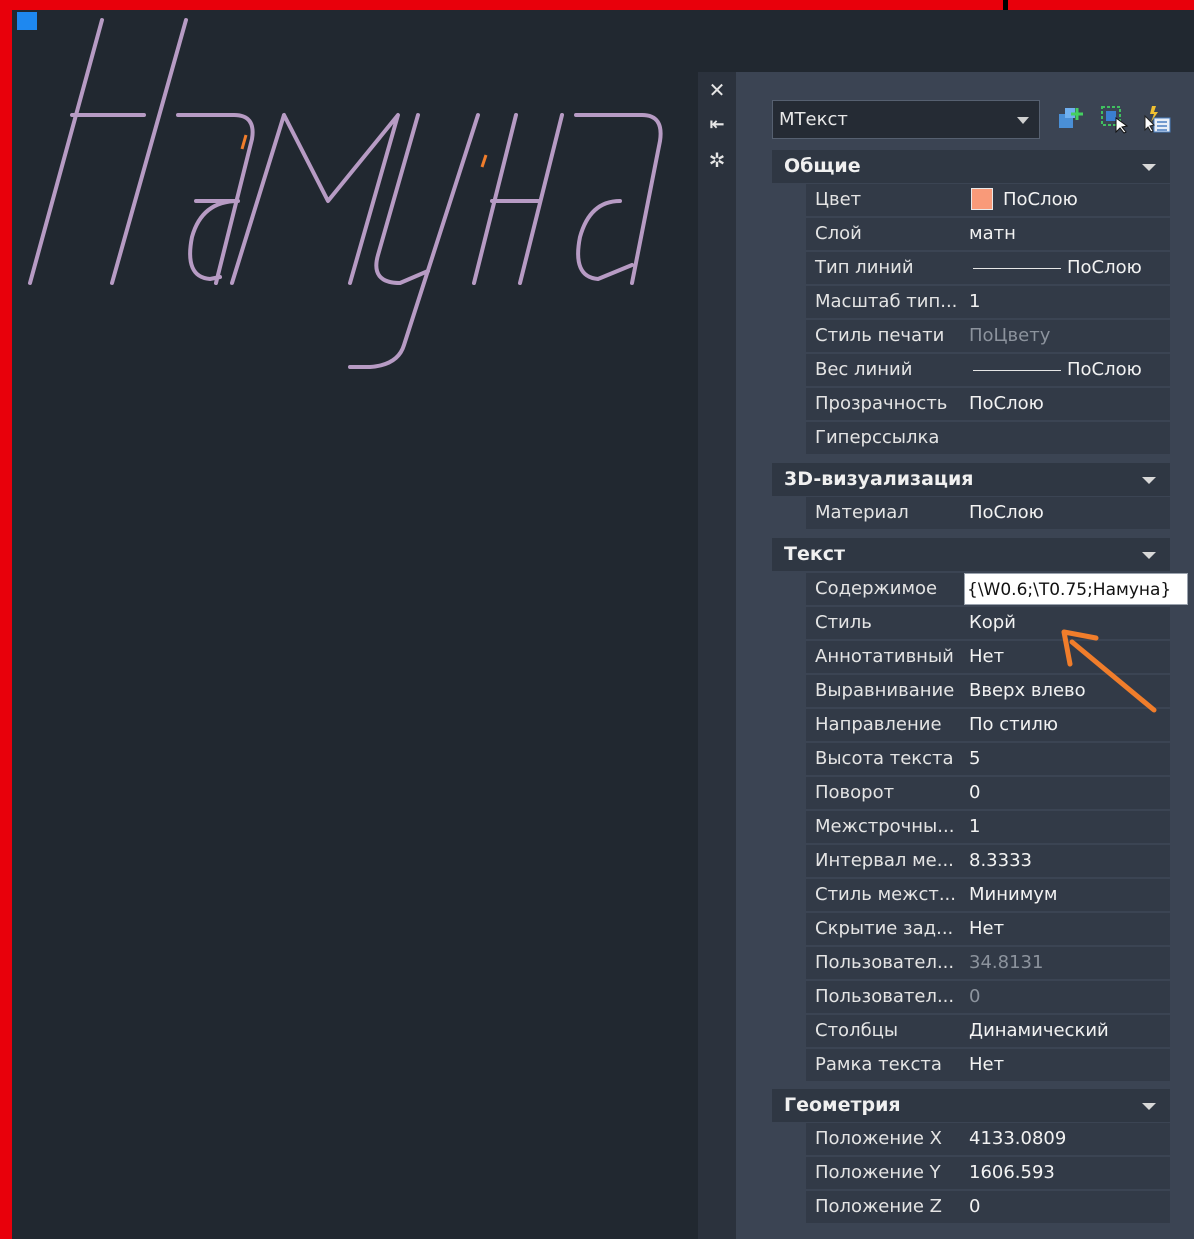 Image resolution: width=1194 pixels, height=1239 pixels. I want to click on prop-row-lineweight: Вес линий ПоСлою, so click(988, 370).